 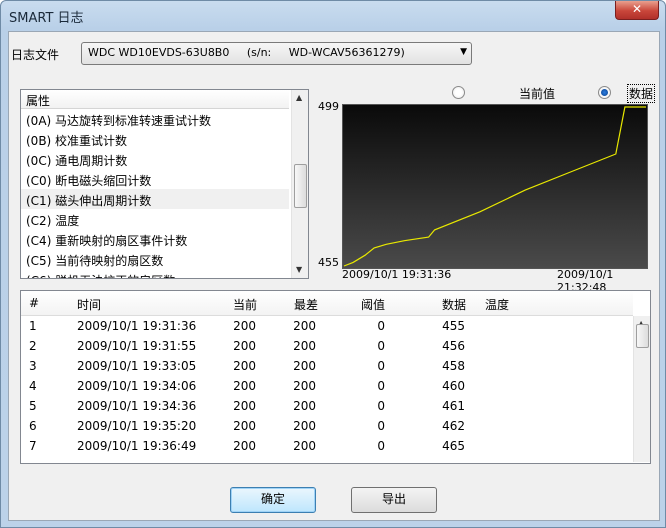 I want to click on attribute-list-item: (C5) 当前待映射的扇区数, so click(x=155, y=259).